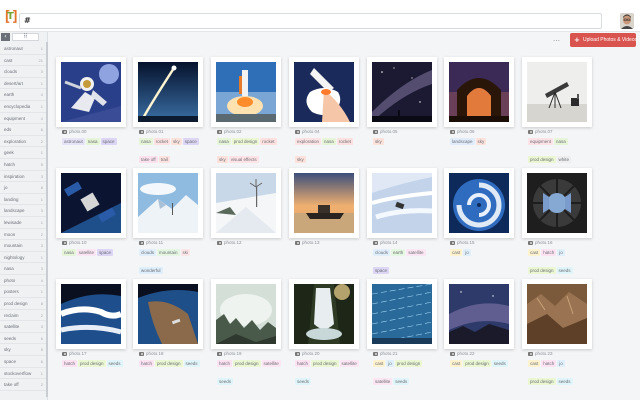 This screenshot has width=640, height=400. I want to click on sidebar-item-nasa: nasa 3, so click(23, 269).